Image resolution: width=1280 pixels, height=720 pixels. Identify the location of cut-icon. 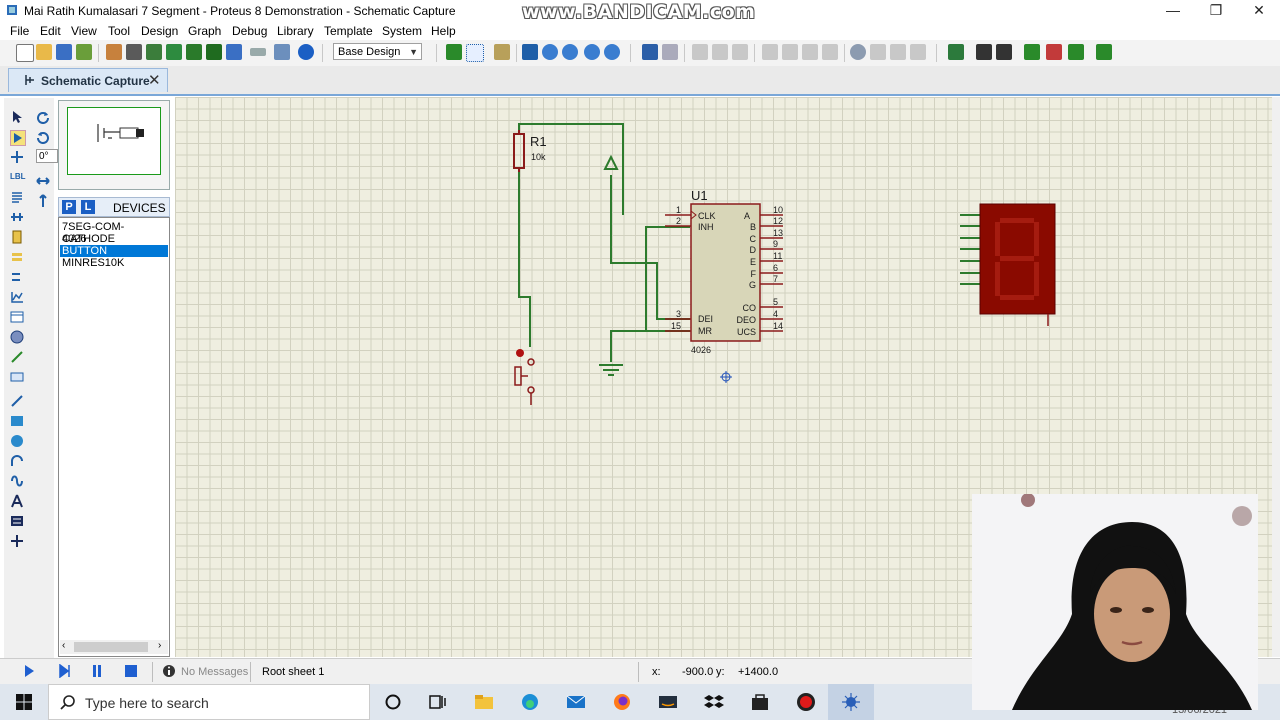
(700, 52).